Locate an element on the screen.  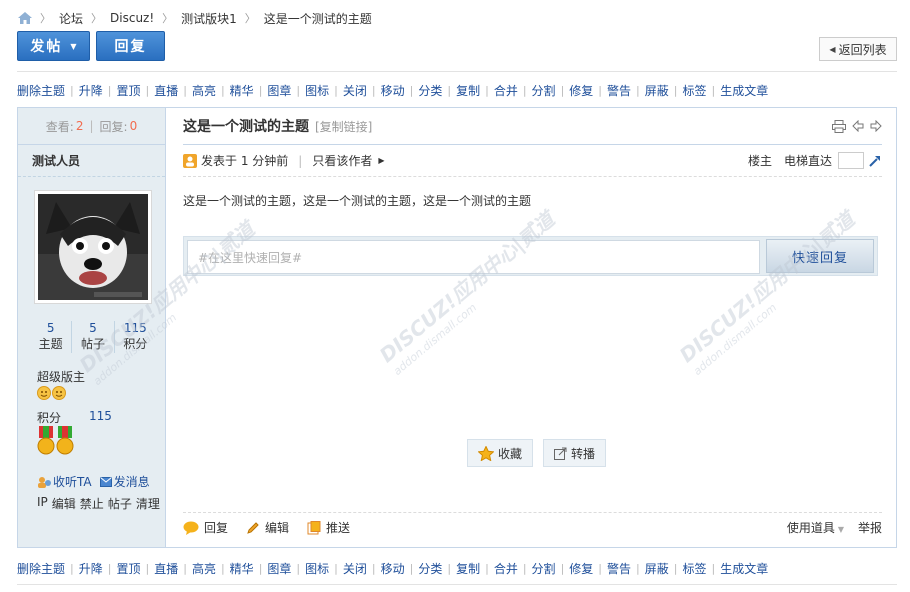
send-message-button: 发消息 is located at coordinates (124, 481).